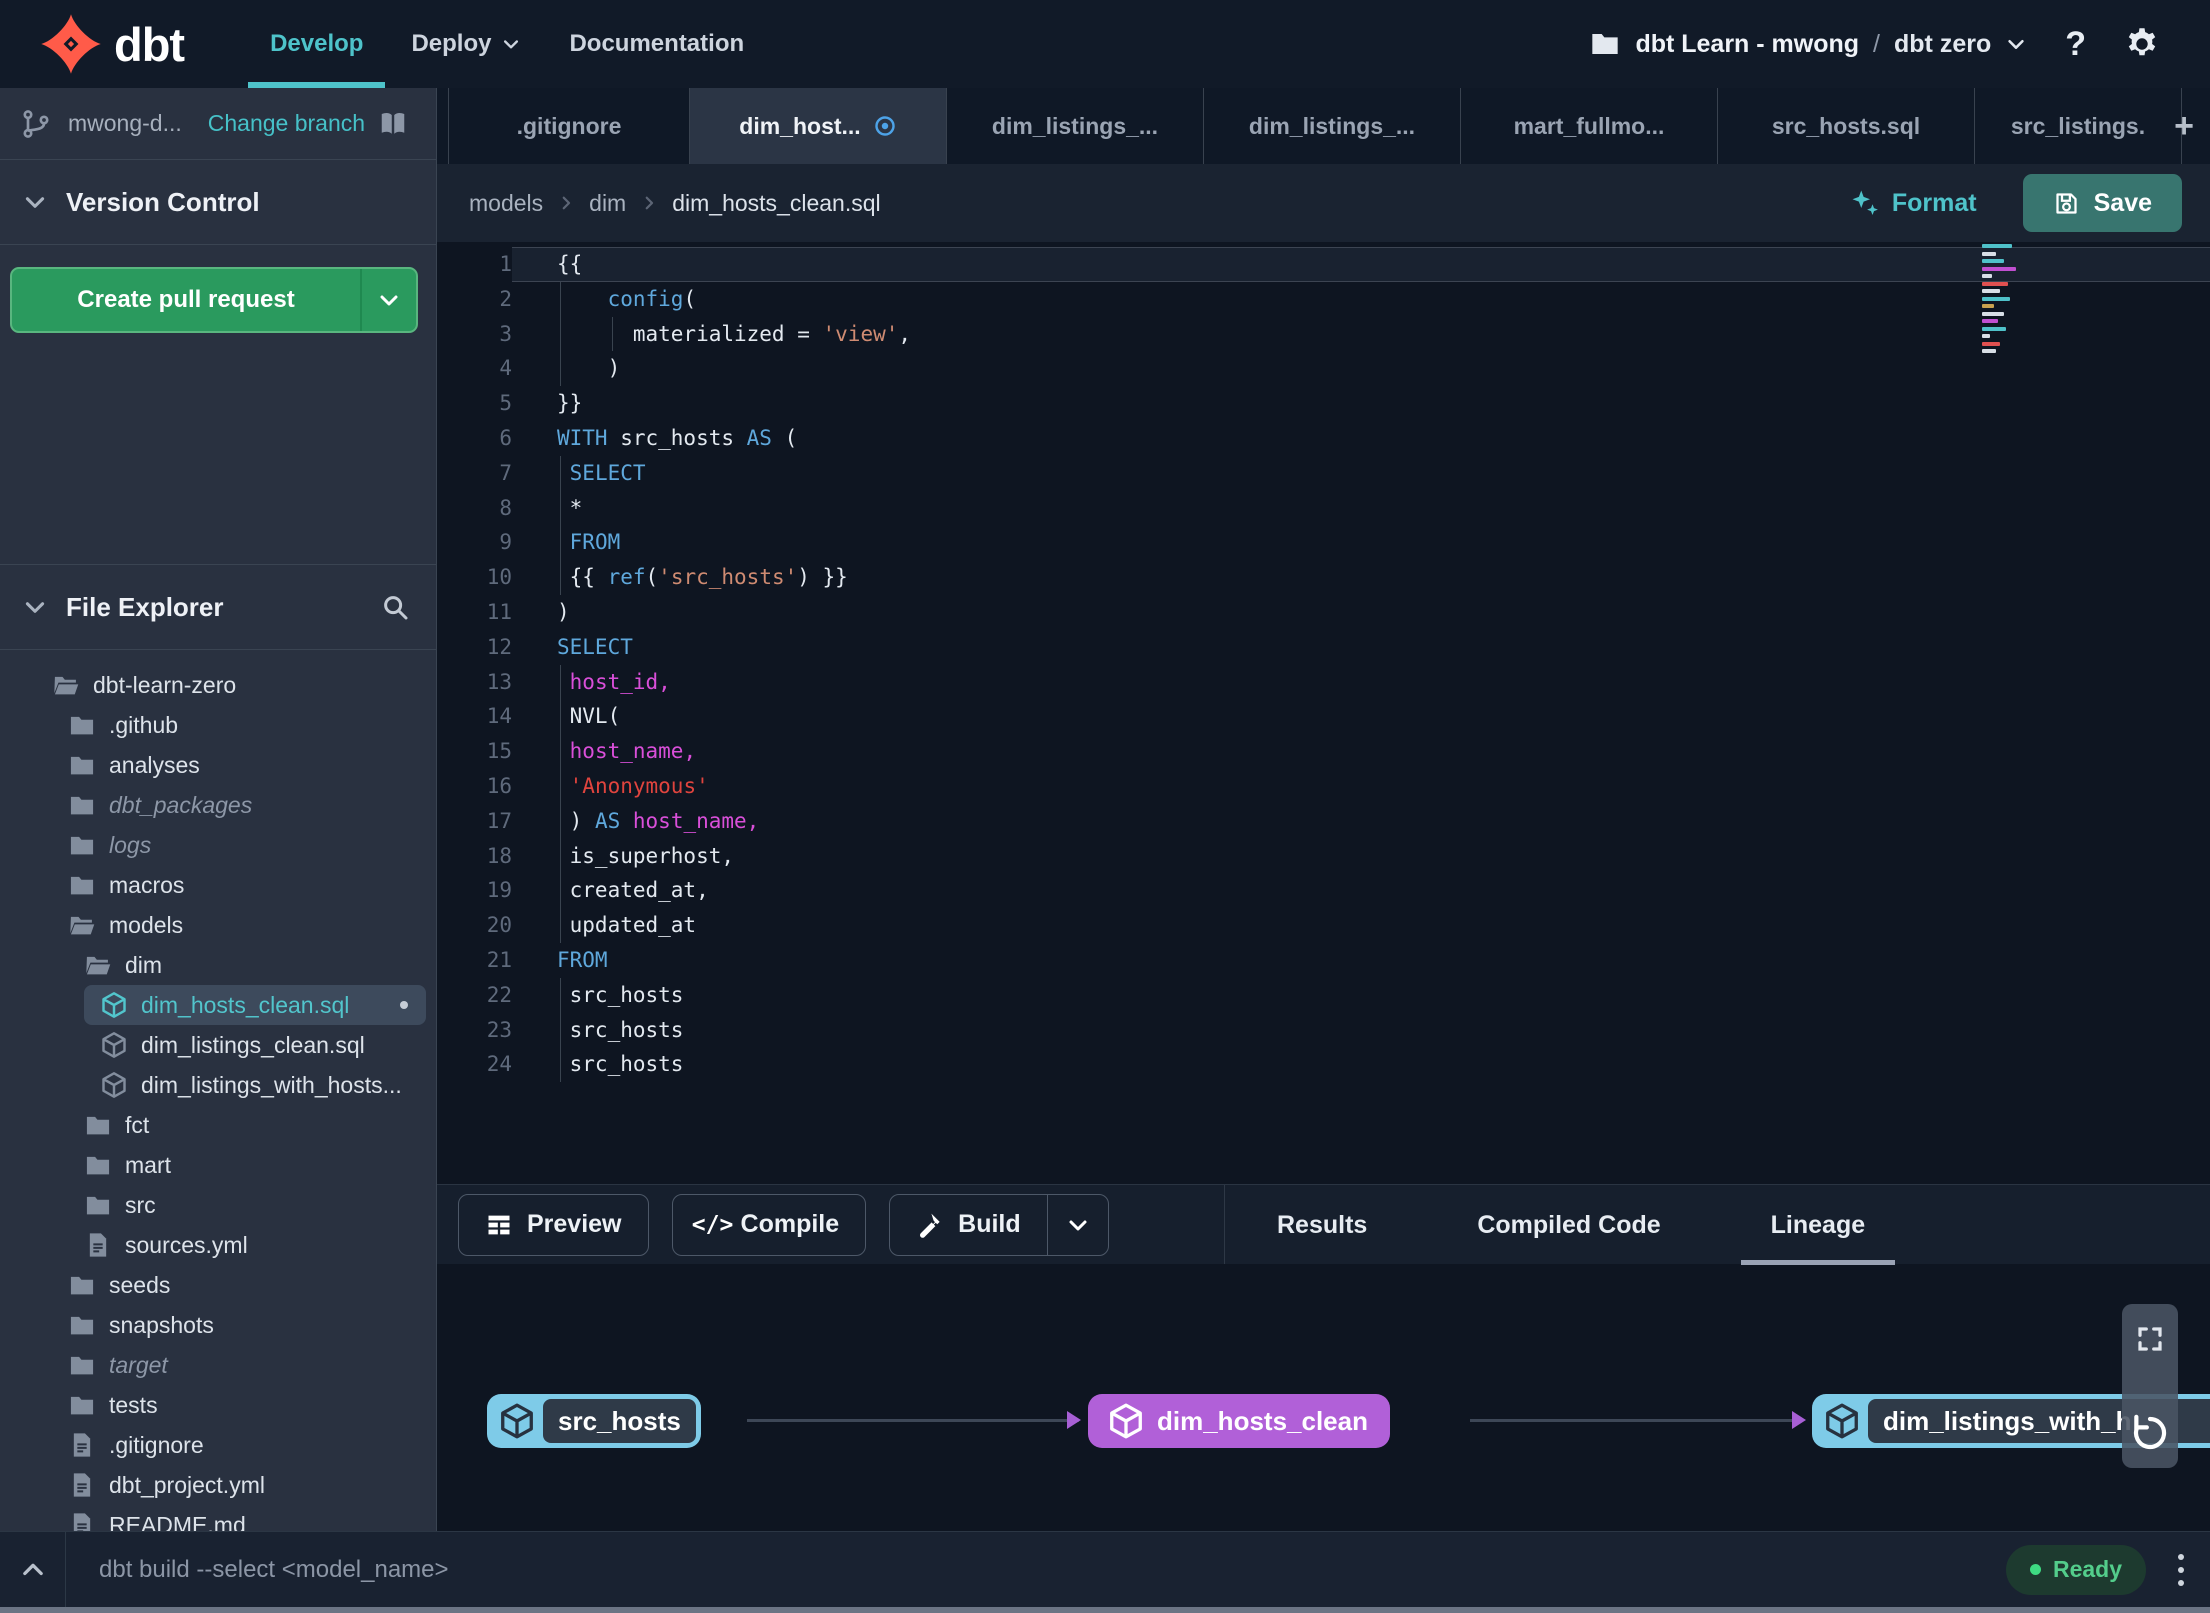  What do you see at coordinates (218, 1485) in the screenshot?
I see `tree-item-dbt-project-yml: dbt_project.yml` at bounding box center [218, 1485].